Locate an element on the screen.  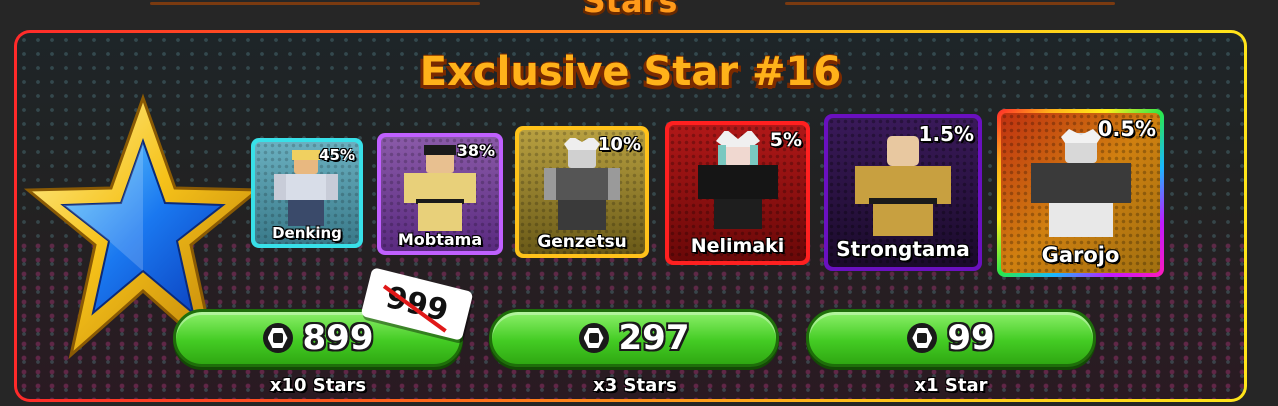
drop-chance: 5% is located at coordinates (785, 140).